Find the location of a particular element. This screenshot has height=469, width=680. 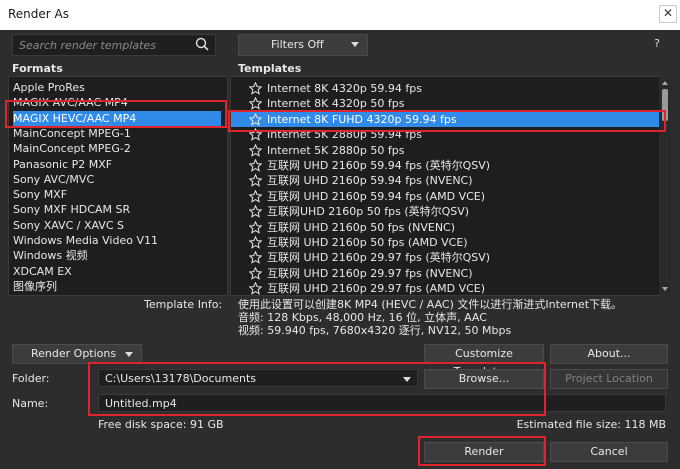

template-info-label: Template Info: is located at coordinates (183, 304).